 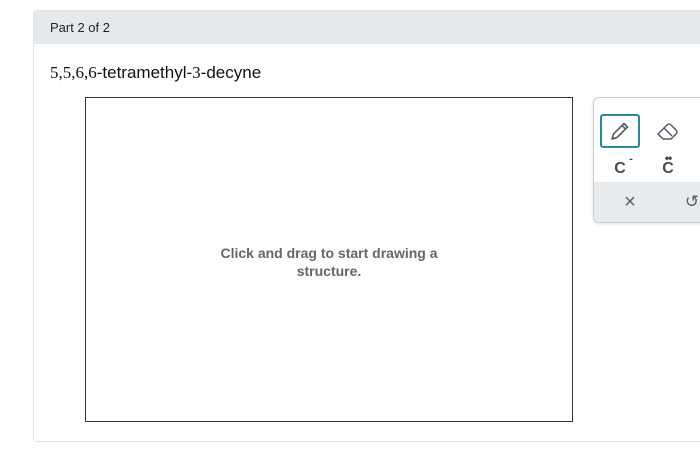 I want to click on pencil-tool-button, so click(x=620, y=131).